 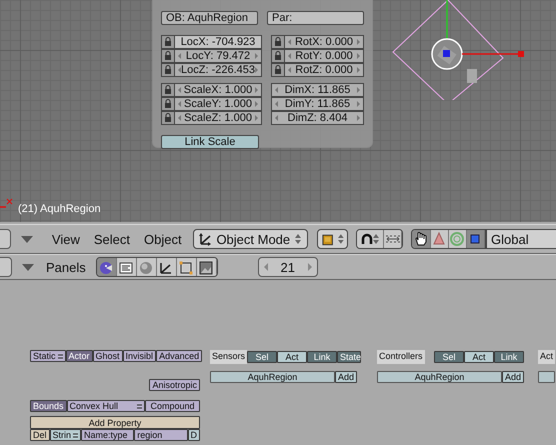 What do you see at coordinates (210, 142) in the screenshot?
I see `link-scale-button: Link Scale` at bounding box center [210, 142].